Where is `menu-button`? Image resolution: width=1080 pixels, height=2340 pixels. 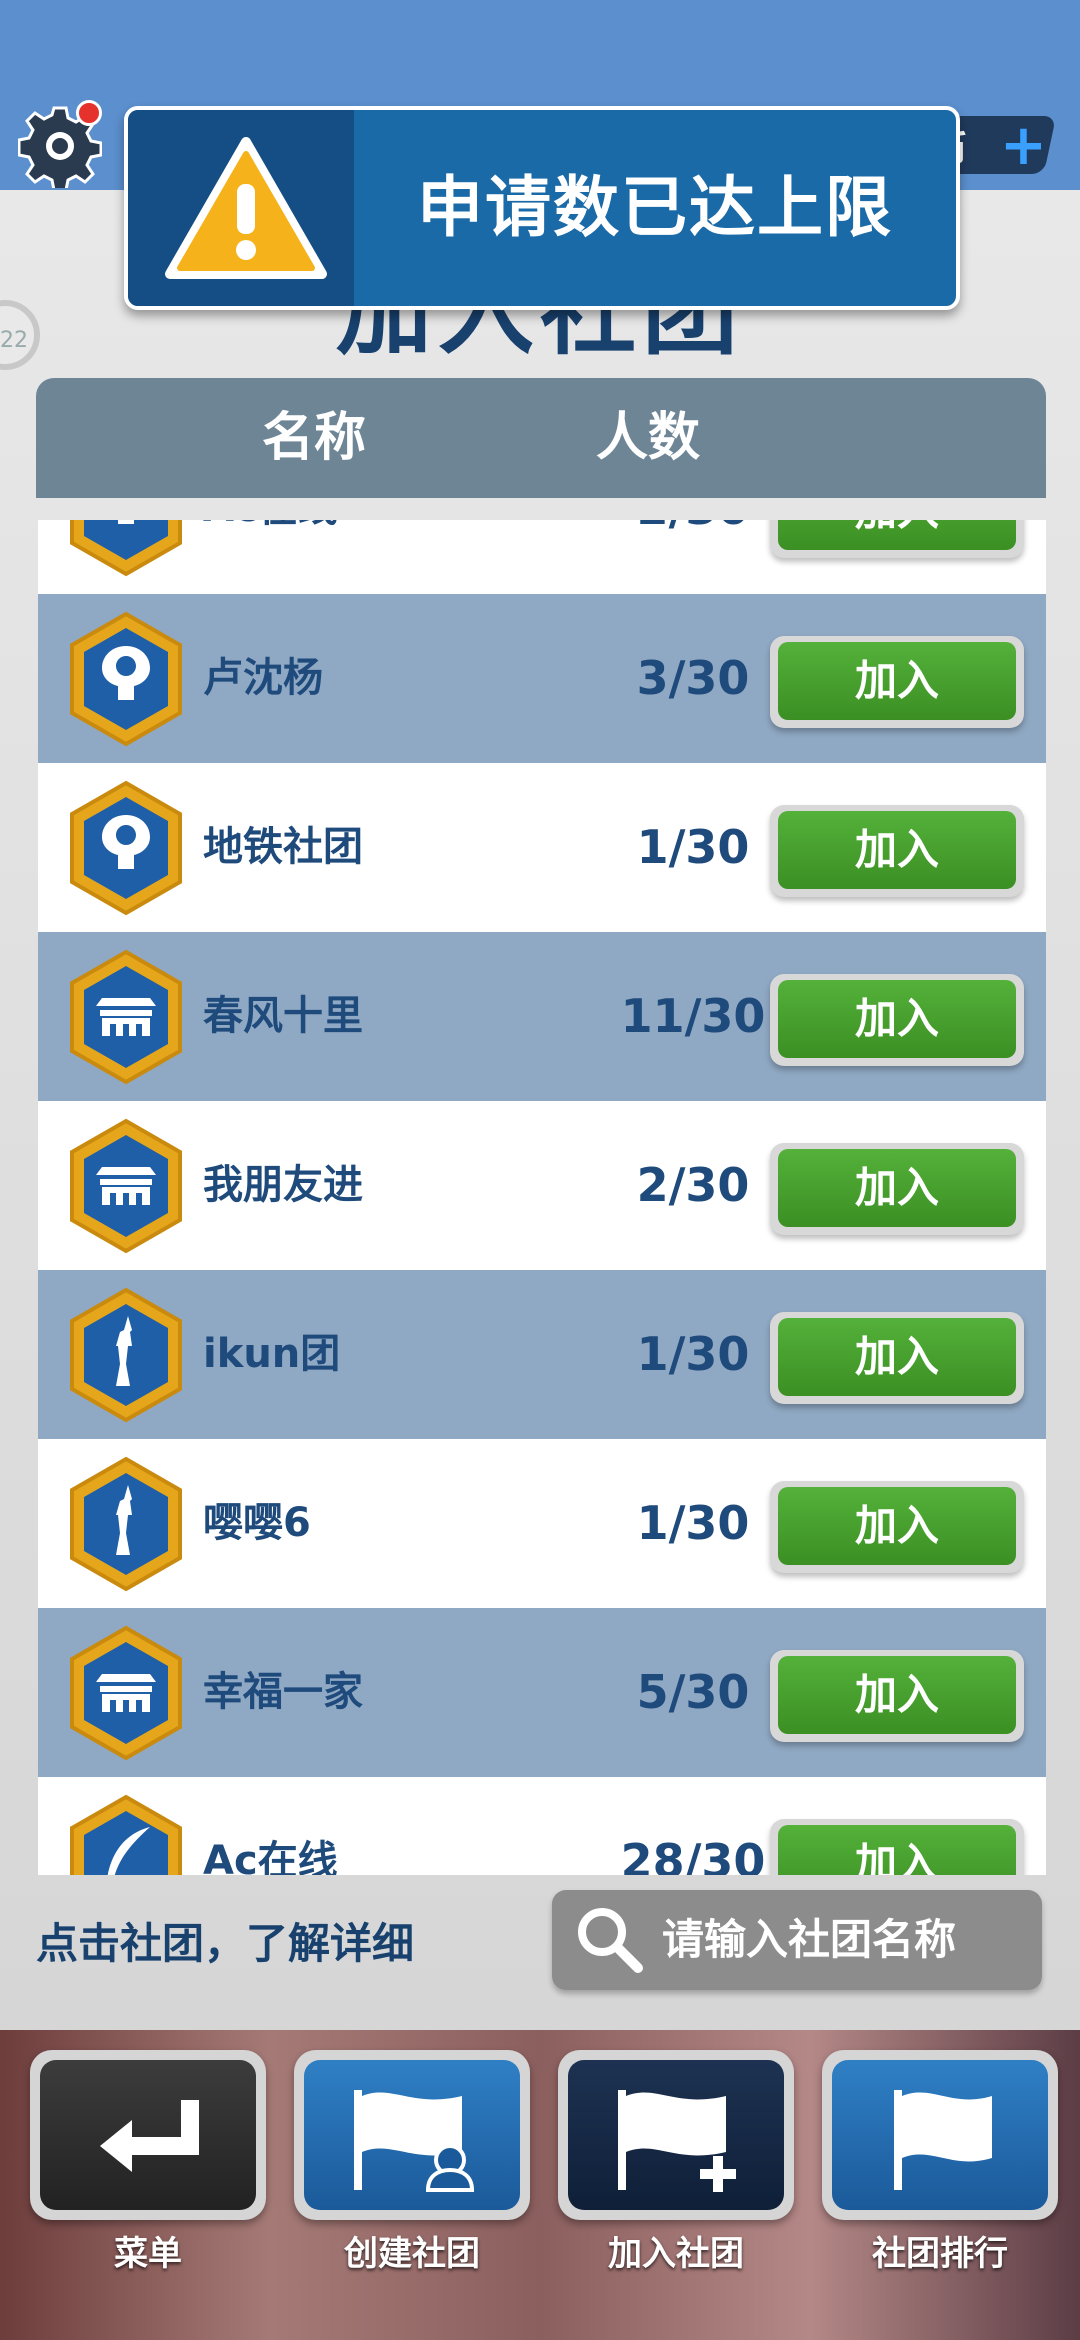
menu-button is located at coordinates (148, 2135).